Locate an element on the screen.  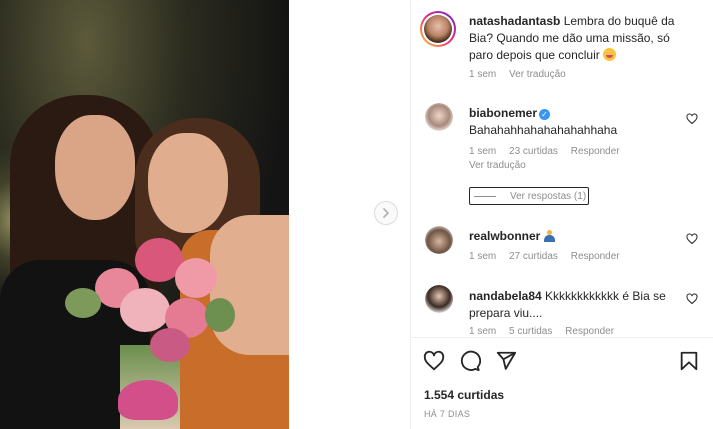
comment-username: natashadantasb is located at coordinates (514, 21).